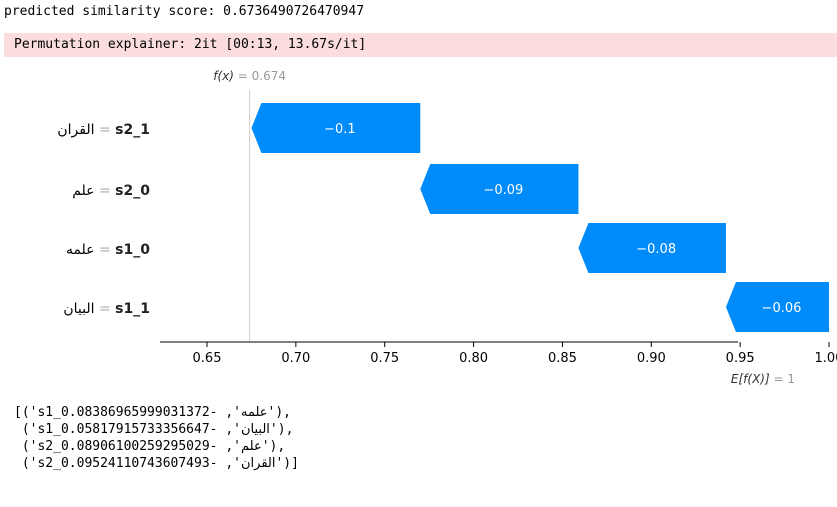 The image size is (837, 507). Describe the element at coordinates (763, 379) in the screenshot. I see `expected-value-label: E[f(X)] = 1` at that location.